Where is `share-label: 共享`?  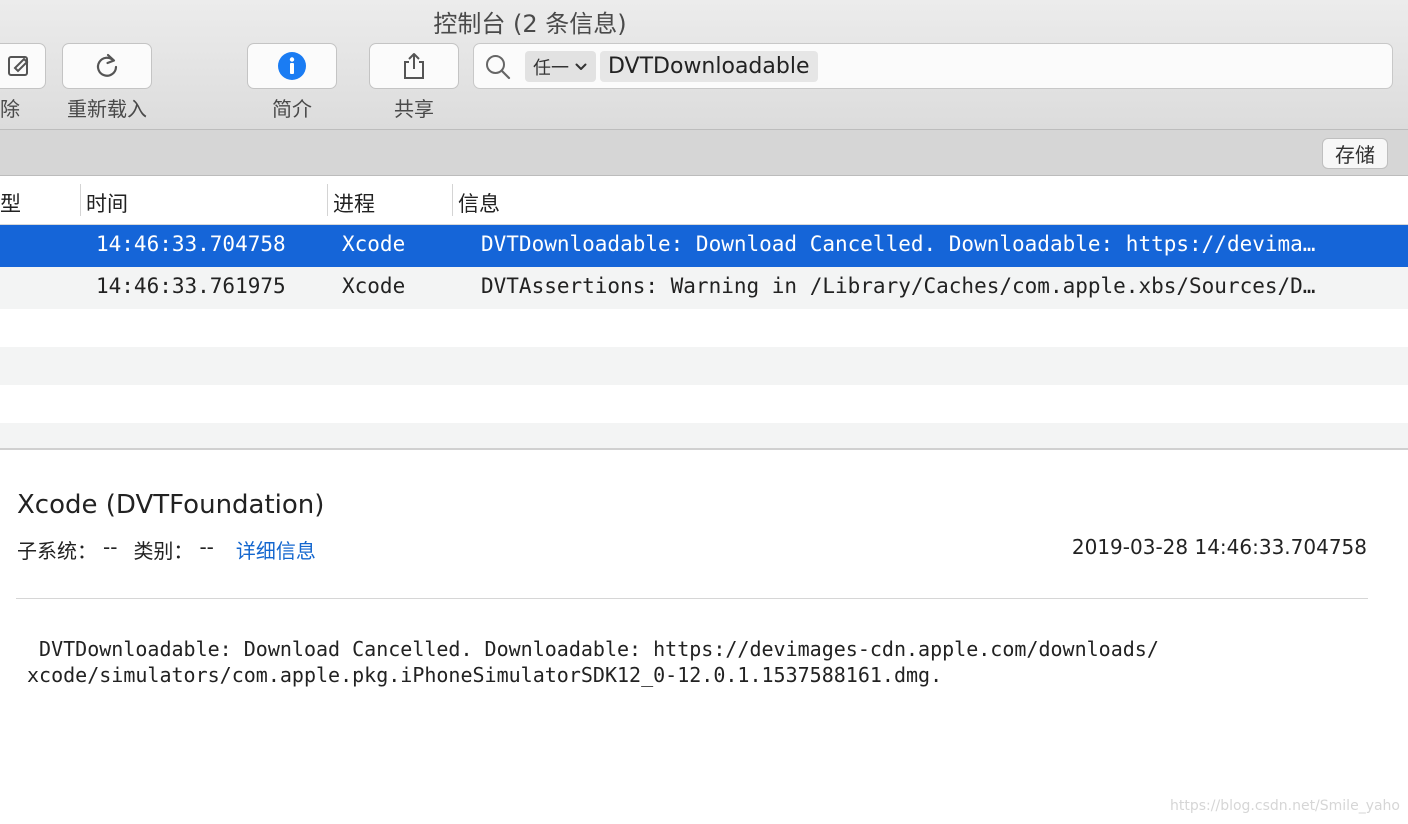
share-label: 共享 is located at coordinates (414, 109).